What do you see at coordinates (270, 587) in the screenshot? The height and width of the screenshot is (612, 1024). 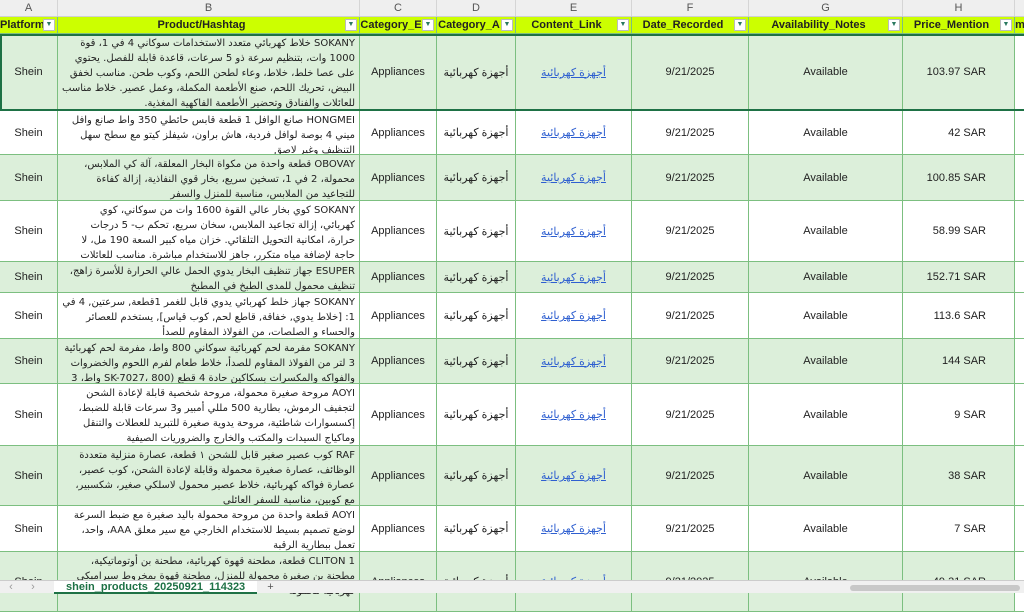 I see `add-sheet-icon: +` at bounding box center [270, 587].